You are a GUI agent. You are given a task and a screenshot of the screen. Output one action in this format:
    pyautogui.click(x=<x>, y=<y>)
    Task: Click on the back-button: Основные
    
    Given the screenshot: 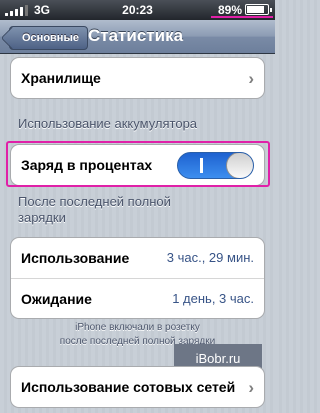 What is the action you would take?
    pyautogui.click(x=48, y=38)
    